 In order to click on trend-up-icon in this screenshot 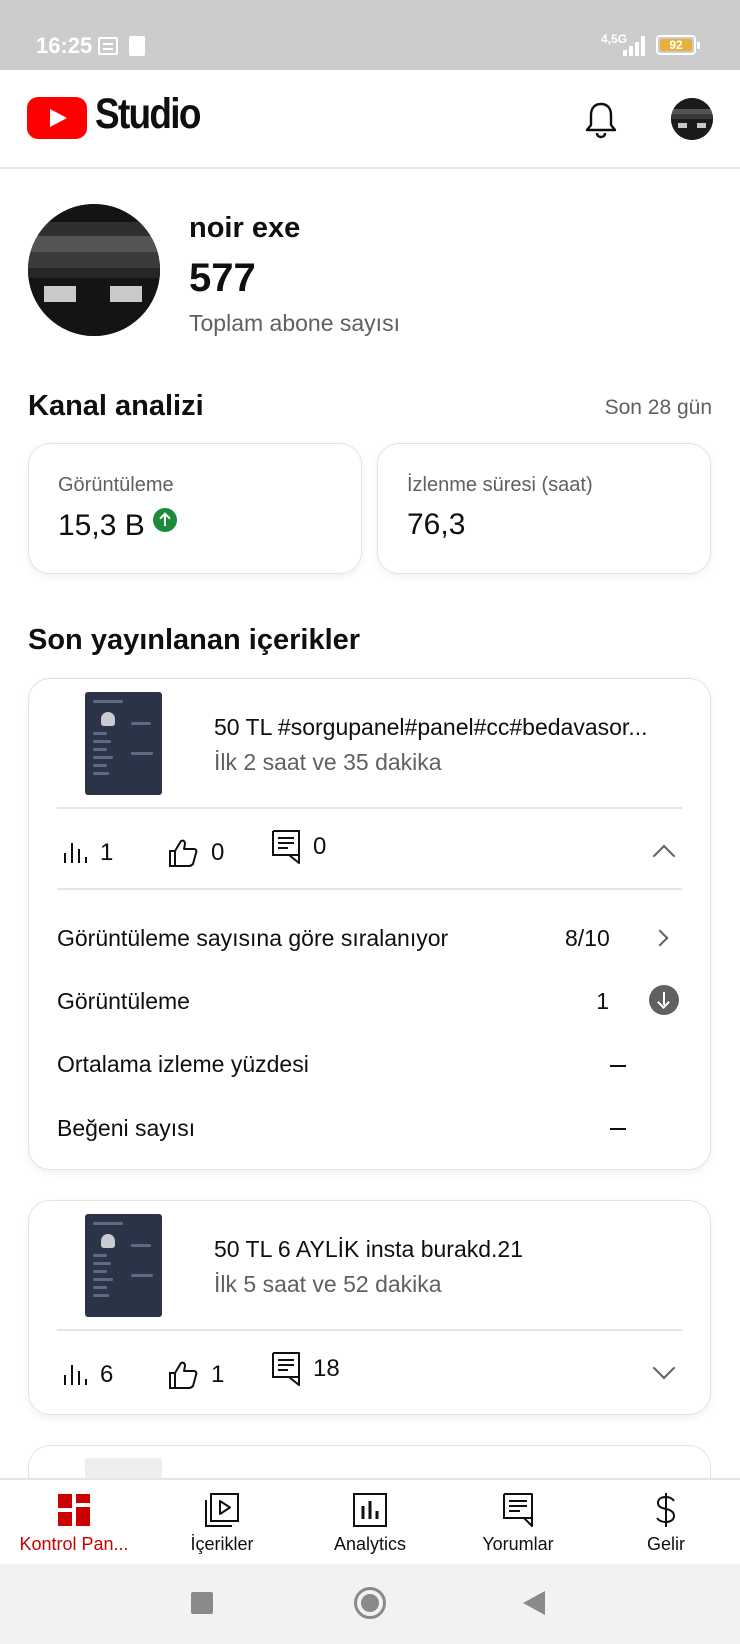, I will do `click(164, 520)`.